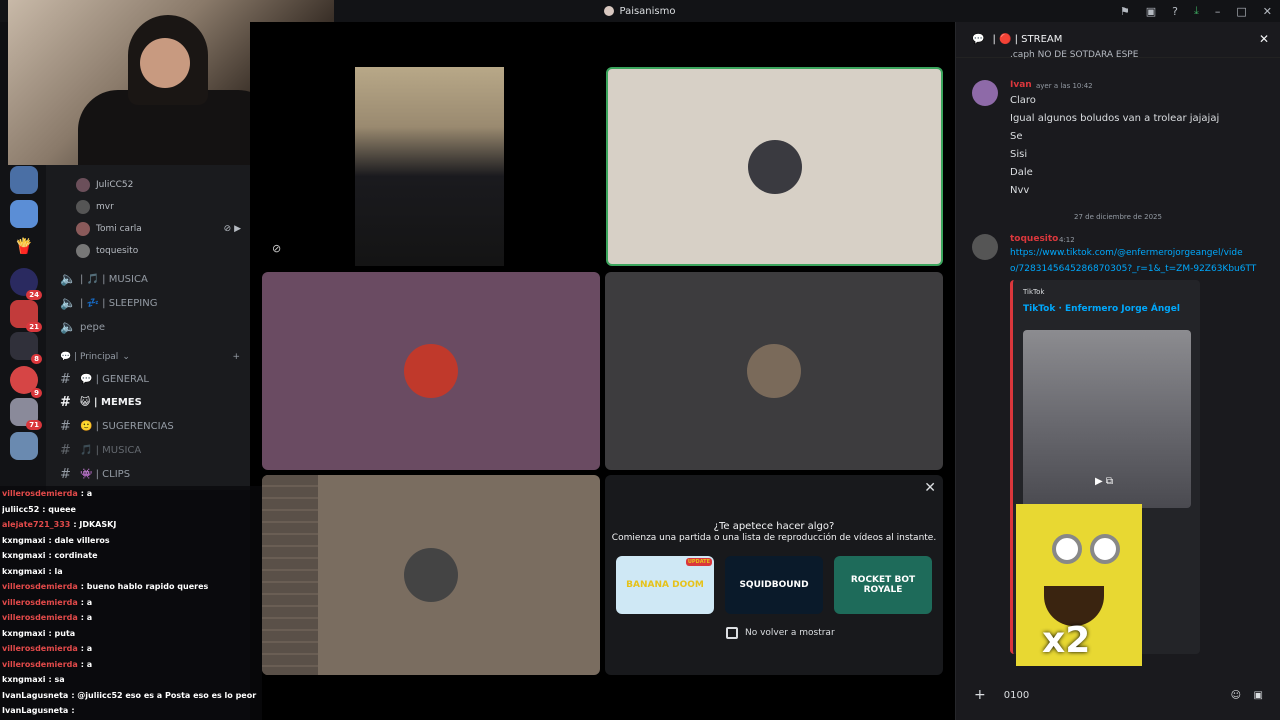 Image resolution: width=1280 pixels, height=720 pixels. Describe the element at coordinates (132, 572) in the screenshot. I see `chat-row: kxngmaxi: la` at that location.